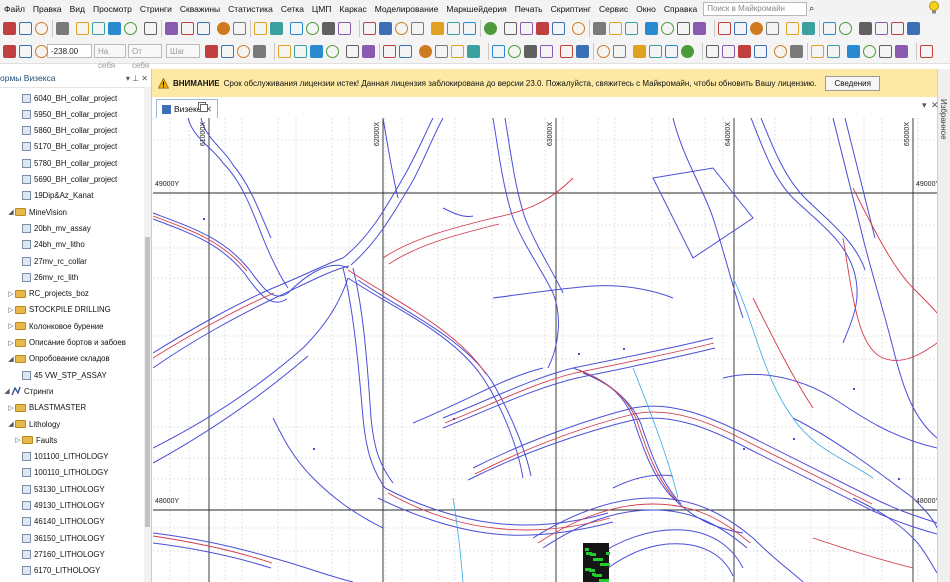 The height and width of the screenshot is (582, 950). Describe the element at coordinates (352, 9) in the screenshot. I see `menu-item-9: Каркас` at that location.